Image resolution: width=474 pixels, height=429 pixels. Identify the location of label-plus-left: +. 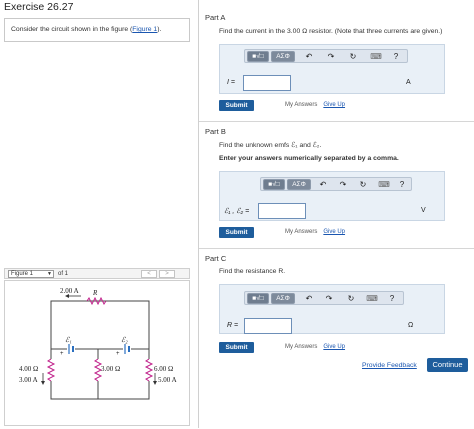
(62, 354).